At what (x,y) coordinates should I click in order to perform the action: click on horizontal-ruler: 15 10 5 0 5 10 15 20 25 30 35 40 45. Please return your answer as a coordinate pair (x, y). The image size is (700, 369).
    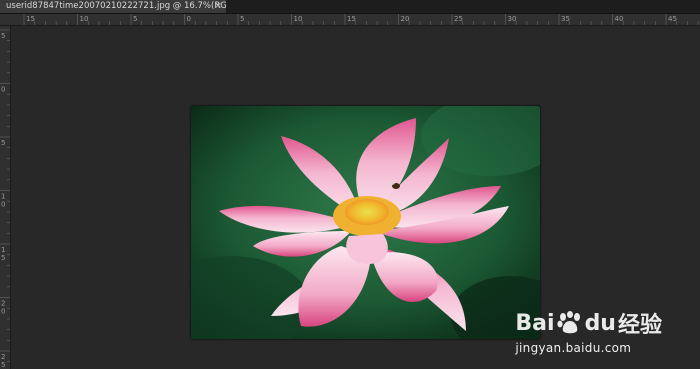
    Looking at the image, I should click on (355, 20).